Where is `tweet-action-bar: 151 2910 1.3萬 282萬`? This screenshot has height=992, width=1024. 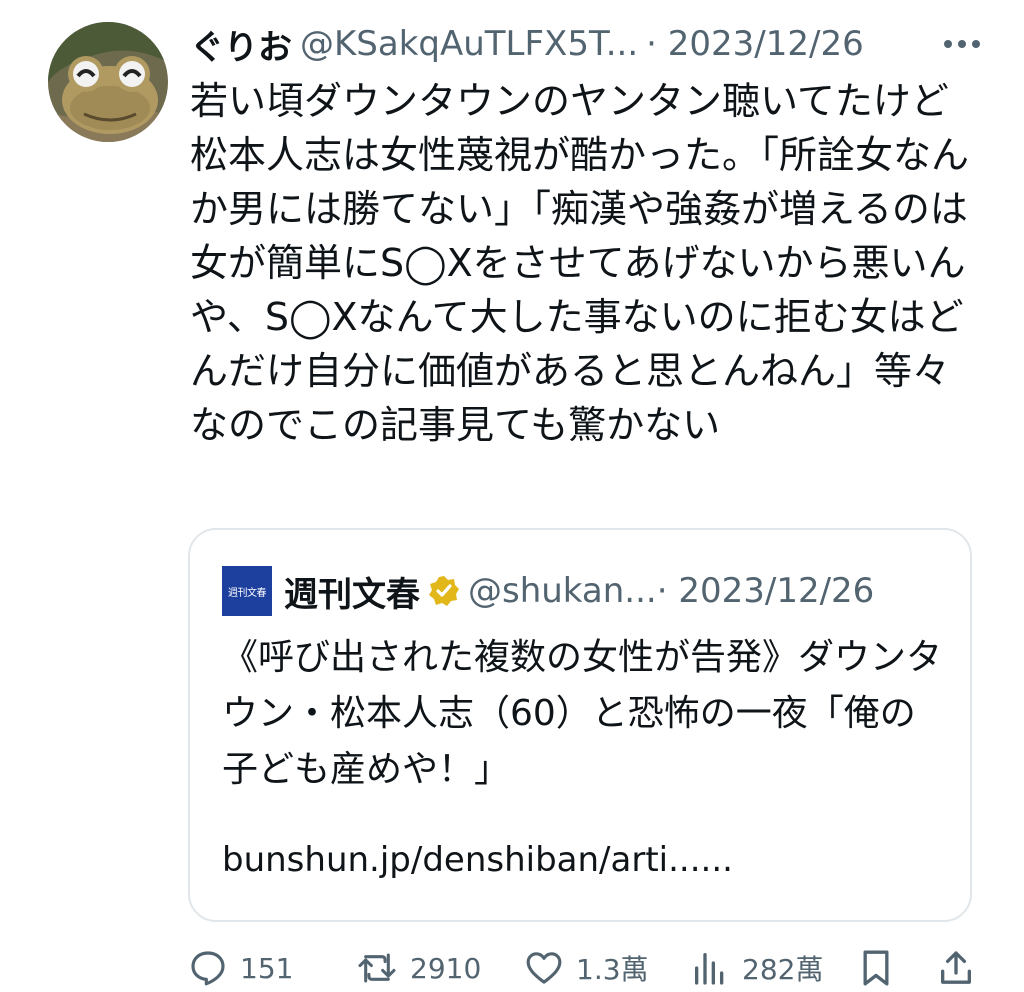
tweet-action-bar: 151 2910 1.3萬 282萬 is located at coordinates (583, 968).